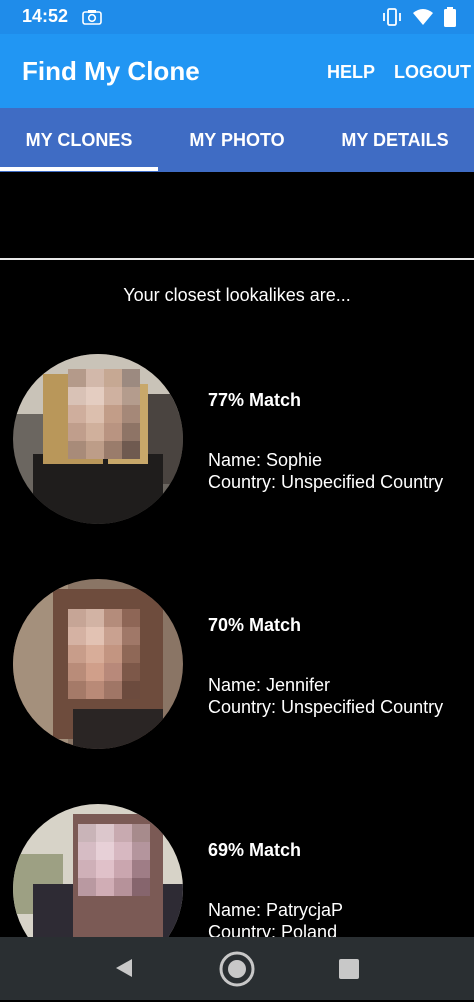 This screenshot has width=474, height=1002. I want to click on app-title: Find My Clone, so click(111, 71).